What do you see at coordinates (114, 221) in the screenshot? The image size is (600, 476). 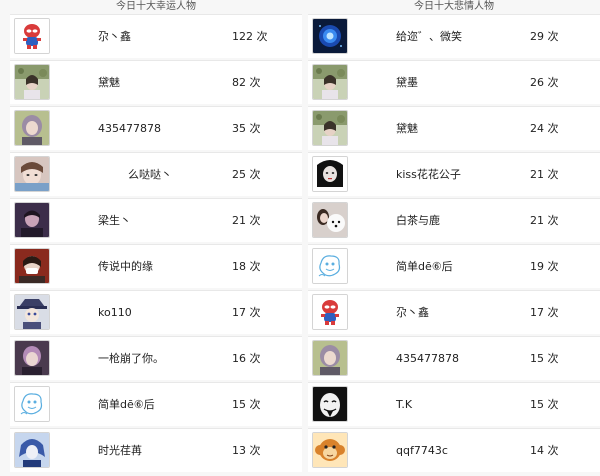 I see `lucky-name: 梁生丶` at bounding box center [114, 221].